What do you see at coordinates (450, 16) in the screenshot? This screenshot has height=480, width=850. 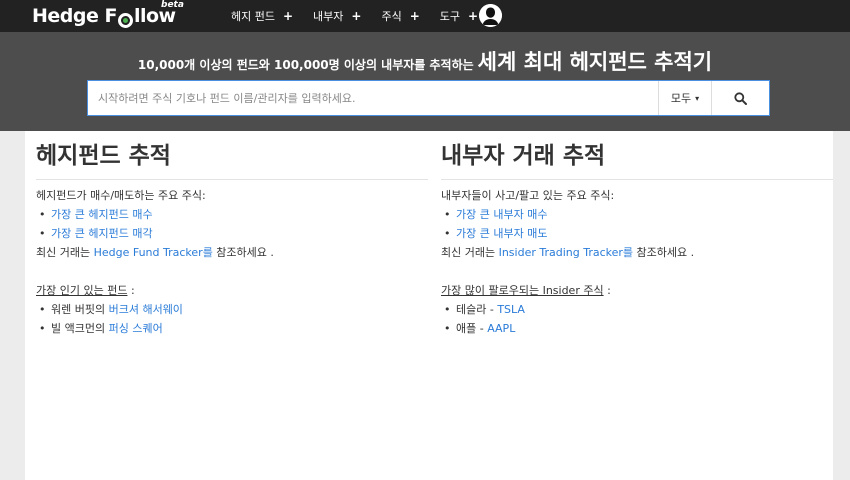 I see `nav-tools-label: 도구` at bounding box center [450, 16].